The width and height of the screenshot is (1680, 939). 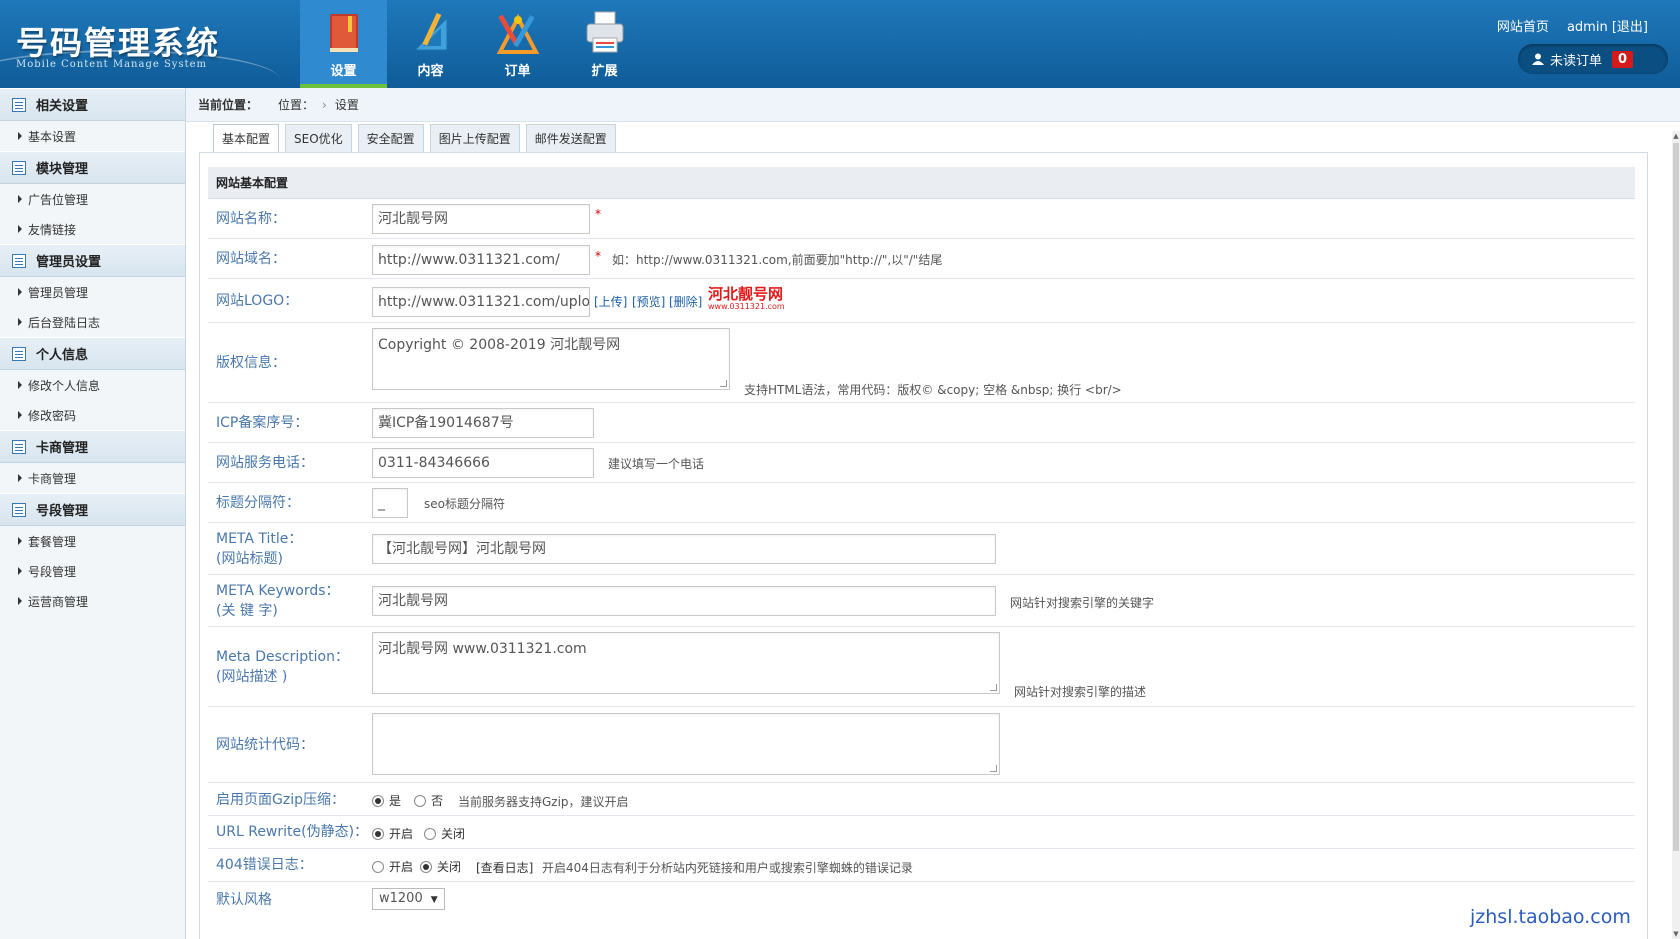 I want to click on sidebar-group-title: 模块管理, so click(x=62, y=169).